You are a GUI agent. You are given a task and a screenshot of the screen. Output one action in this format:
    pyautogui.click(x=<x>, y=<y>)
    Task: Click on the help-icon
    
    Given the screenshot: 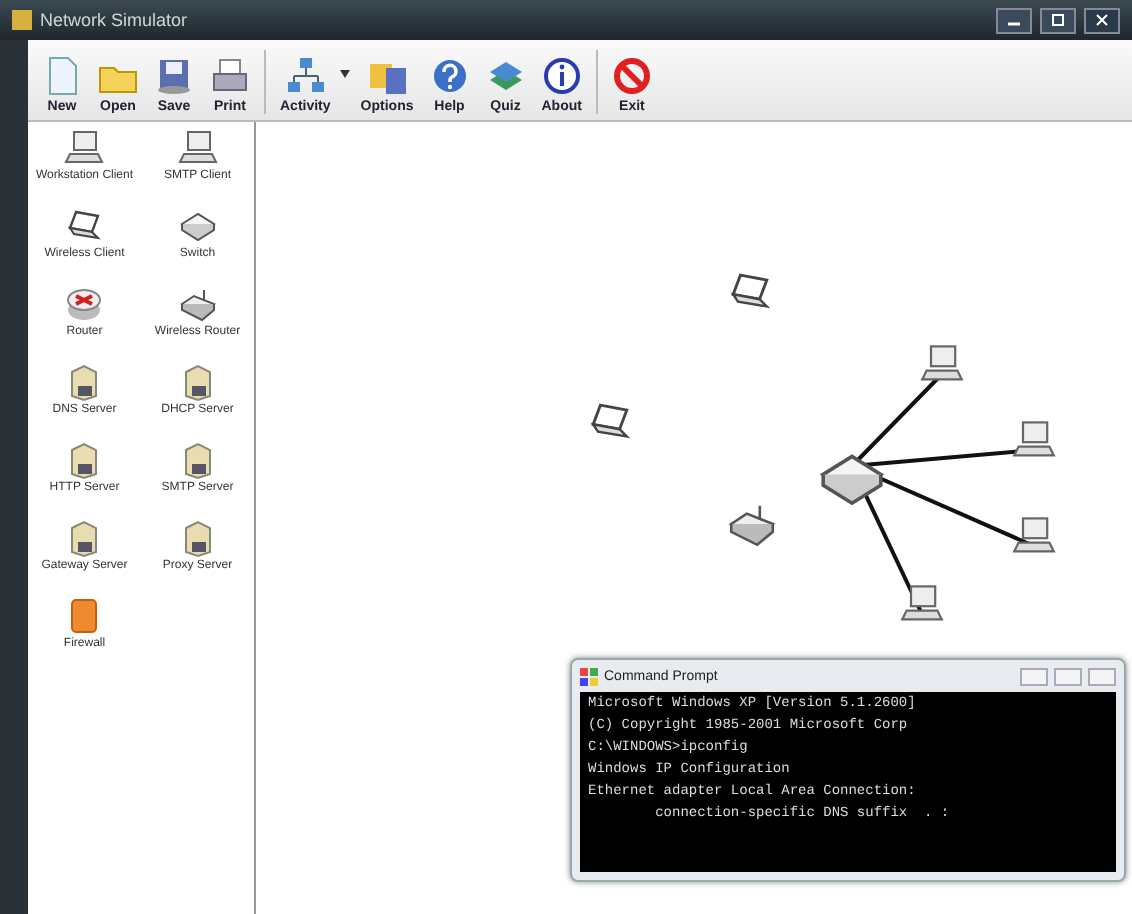 What is the action you would take?
    pyautogui.click(x=449, y=76)
    